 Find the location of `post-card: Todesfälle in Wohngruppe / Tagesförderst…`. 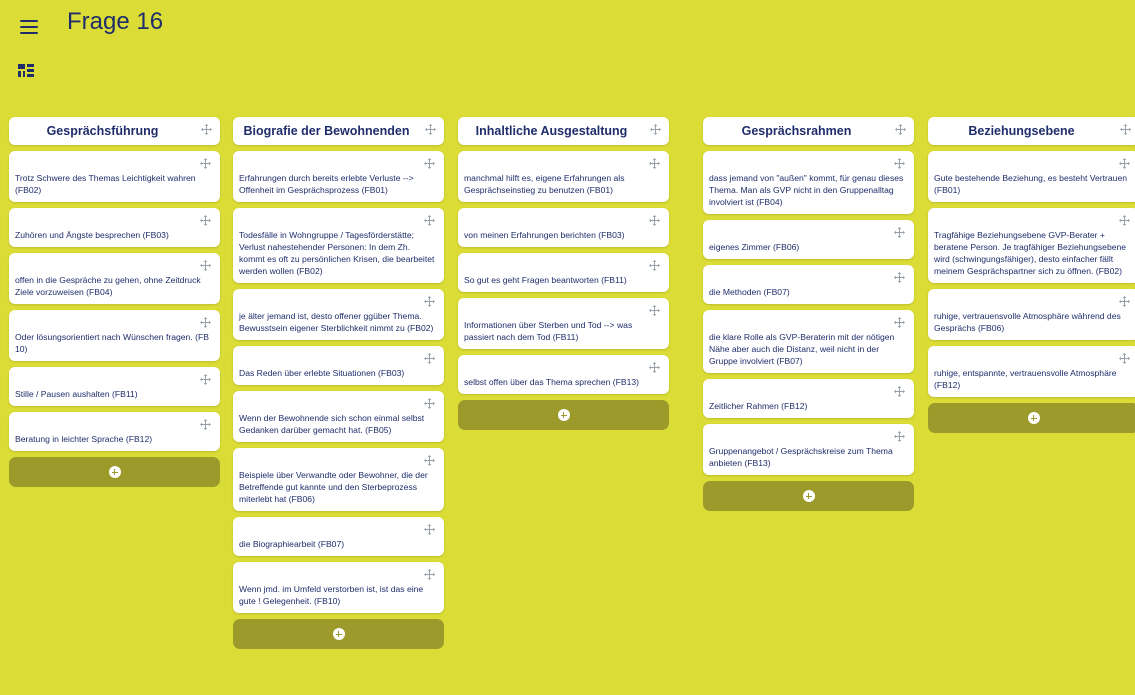

post-card: Todesfälle in Wohngruppe / Tagesförderst… is located at coordinates (338, 245).